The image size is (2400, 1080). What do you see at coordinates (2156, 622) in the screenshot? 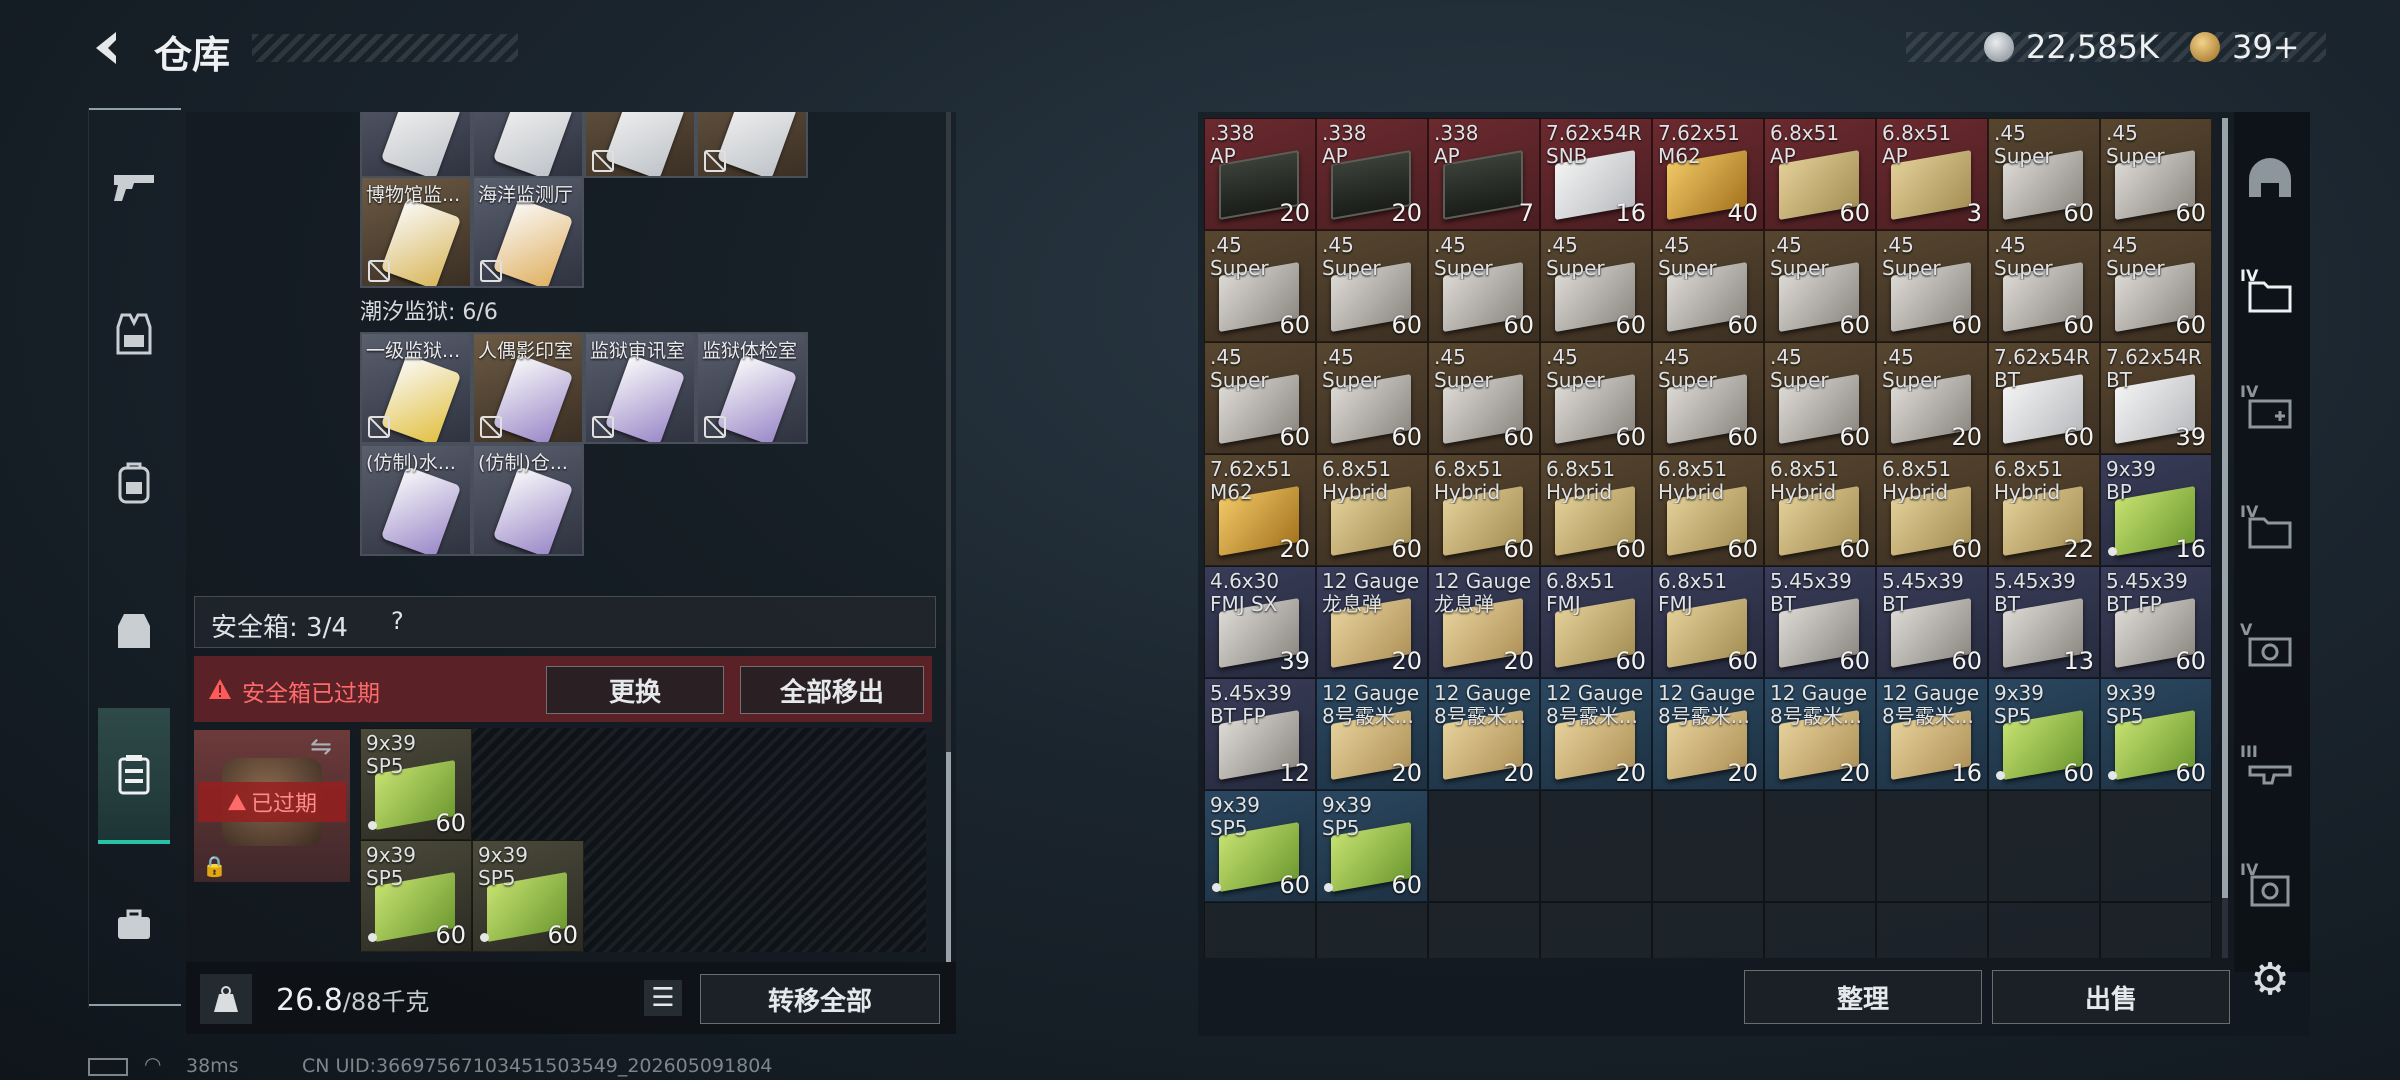
I see `stash-ammo-item: 5.45x39 BT FP 60` at bounding box center [2156, 622].